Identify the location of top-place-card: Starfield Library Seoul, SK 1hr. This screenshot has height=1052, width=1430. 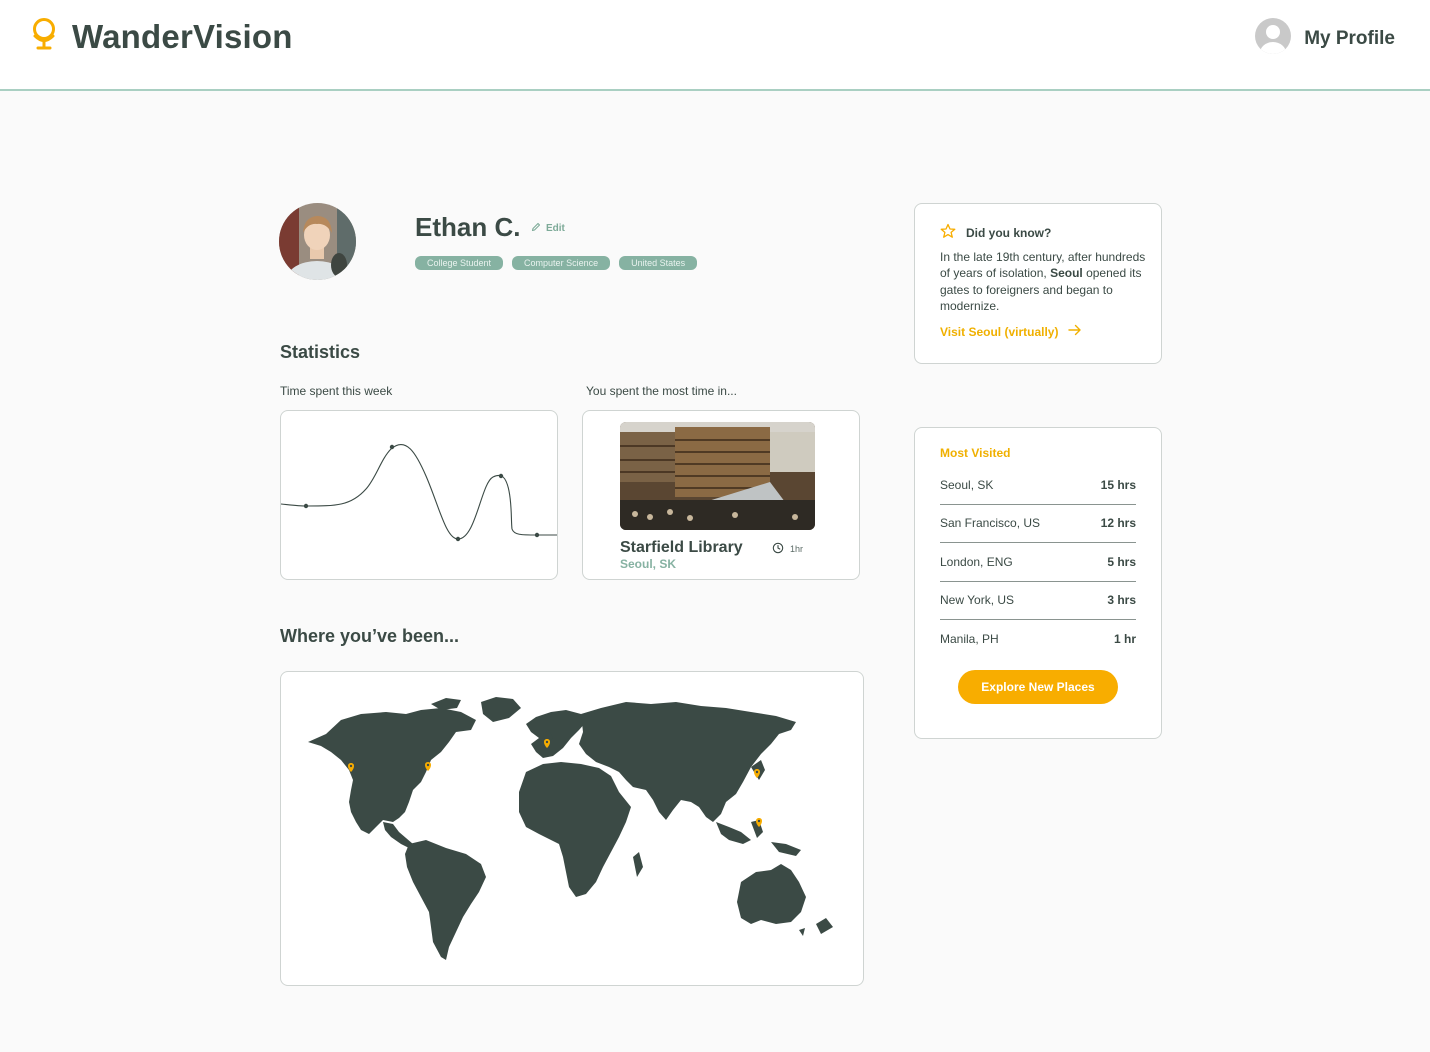
(721, 495).